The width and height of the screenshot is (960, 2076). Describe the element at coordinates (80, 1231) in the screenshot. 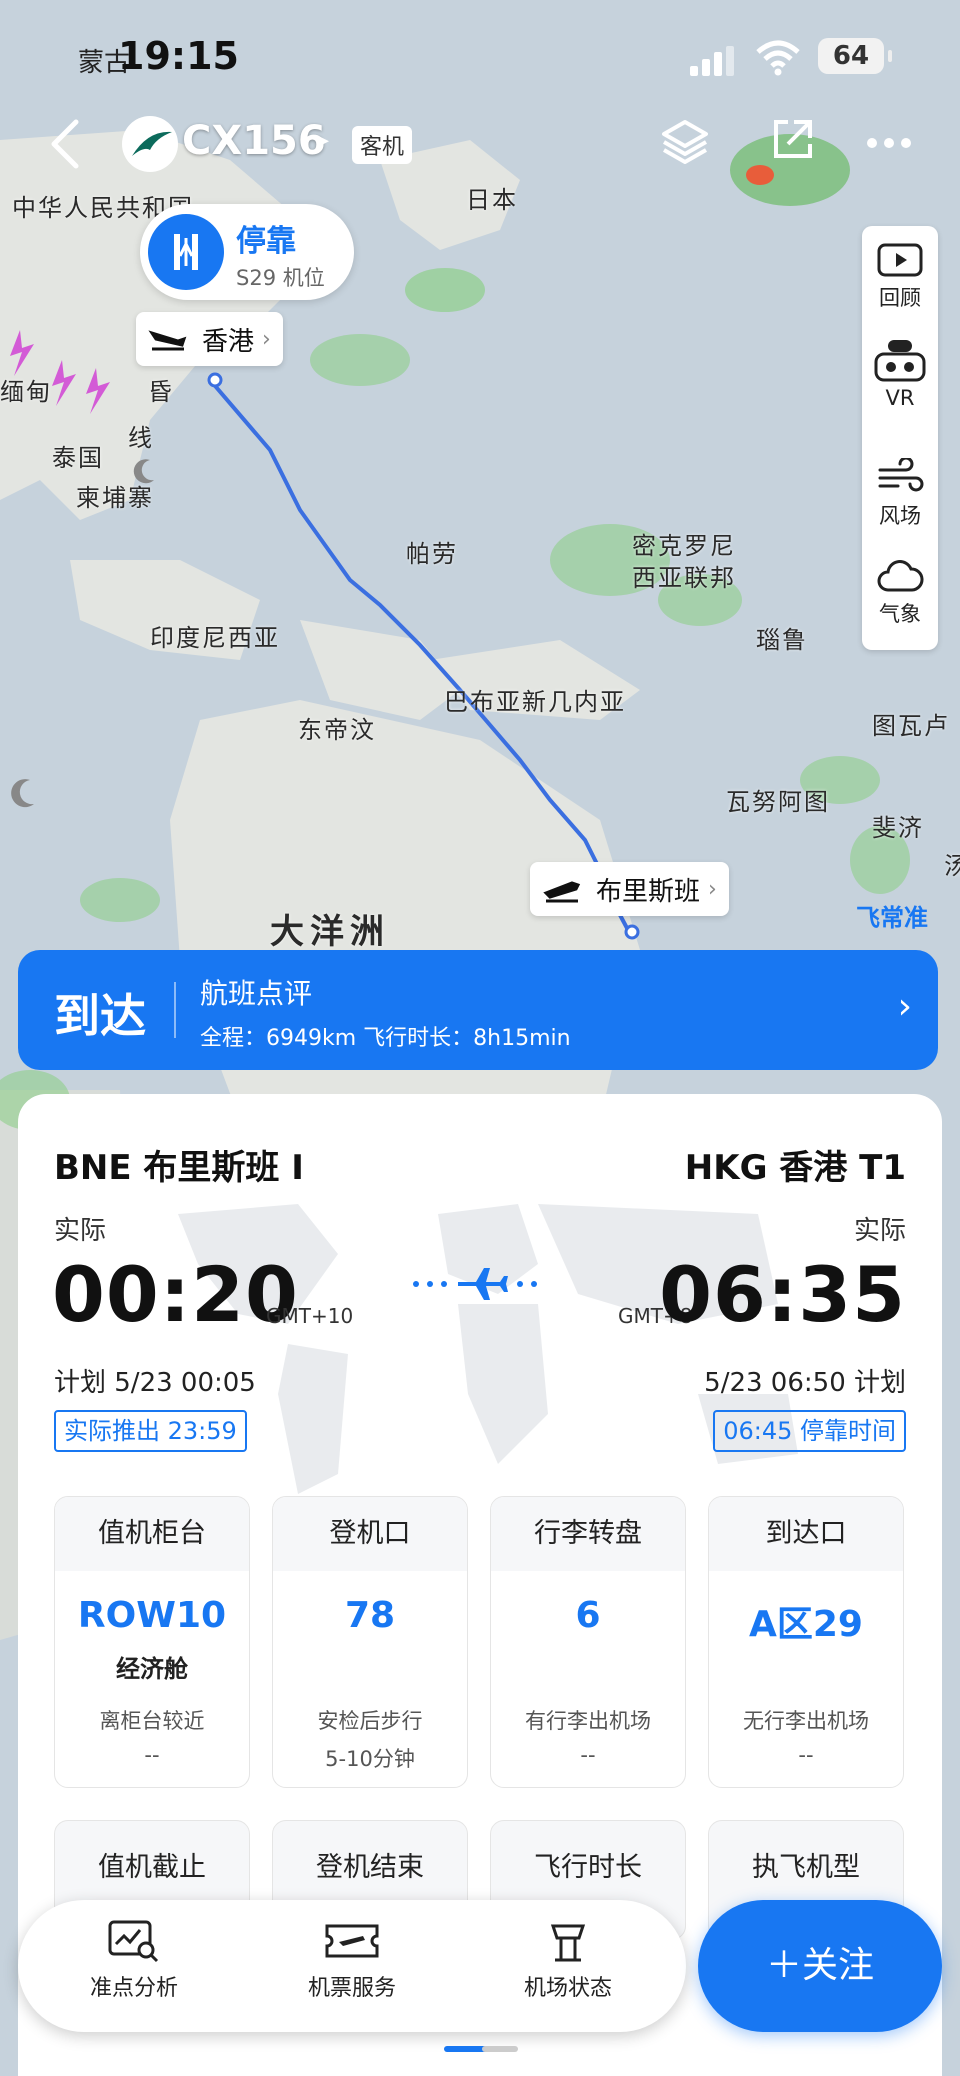

I see `departure-actual-label: 实际` at that location.